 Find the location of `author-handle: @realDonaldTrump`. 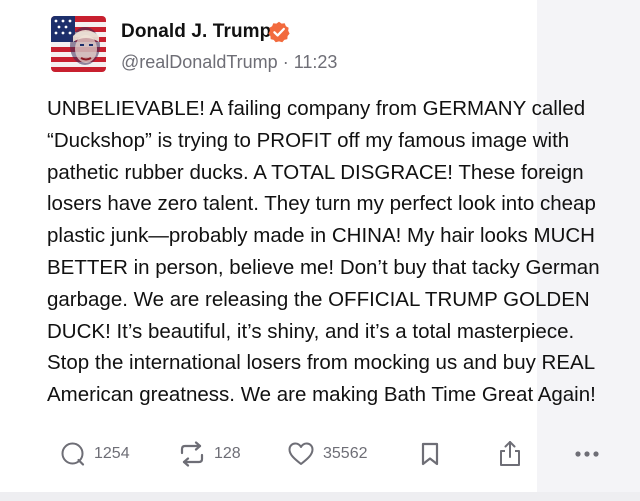

author-handle: @realDonaldTrump is located at coordinates (199, 62).